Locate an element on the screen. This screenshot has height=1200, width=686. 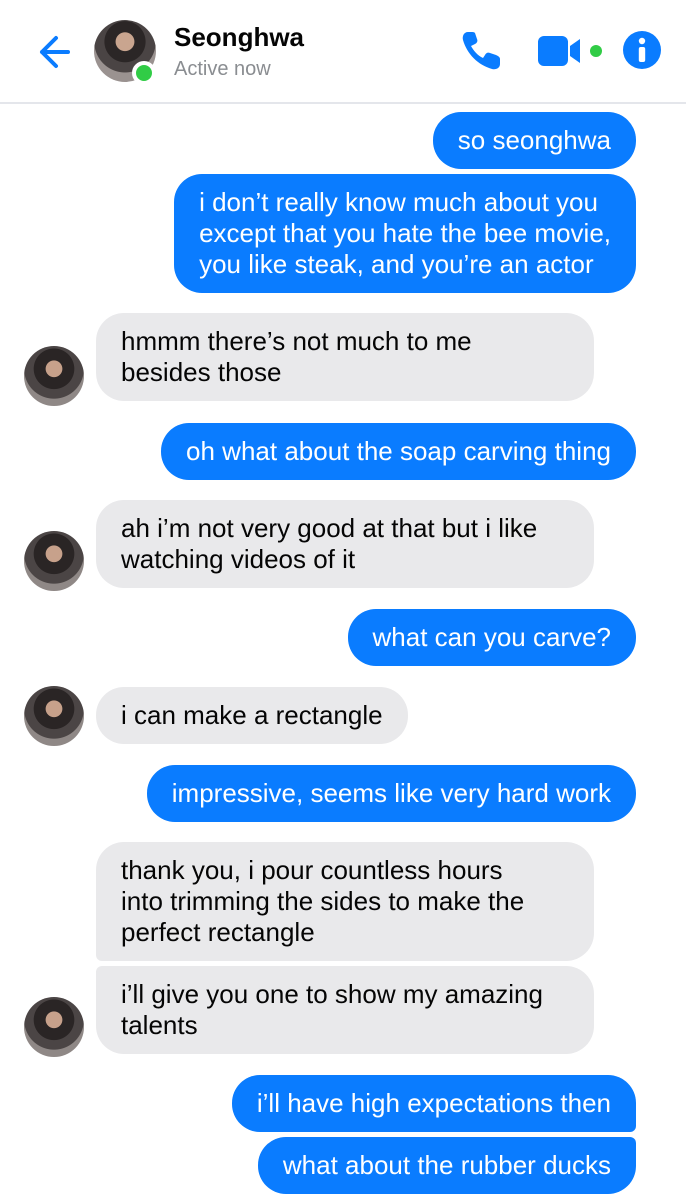
message-text: perfect rectangle is located at coordinates (218, 932).